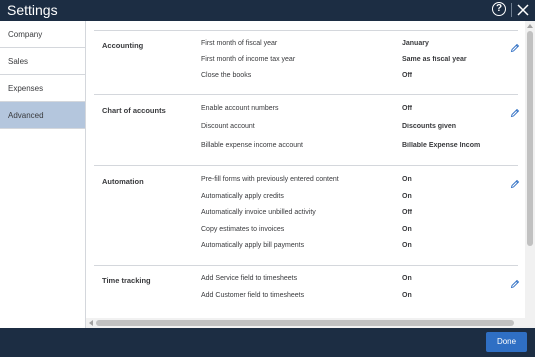  What do you see at coordinates (530, 26) in the screenshot?
I see `scroll-up-arrow-icon` at bounding box center [530, 26].